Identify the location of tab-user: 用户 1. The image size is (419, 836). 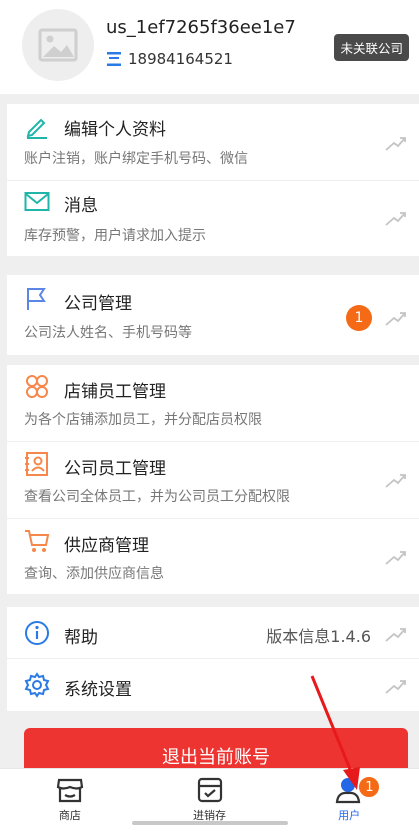
(349, 802).